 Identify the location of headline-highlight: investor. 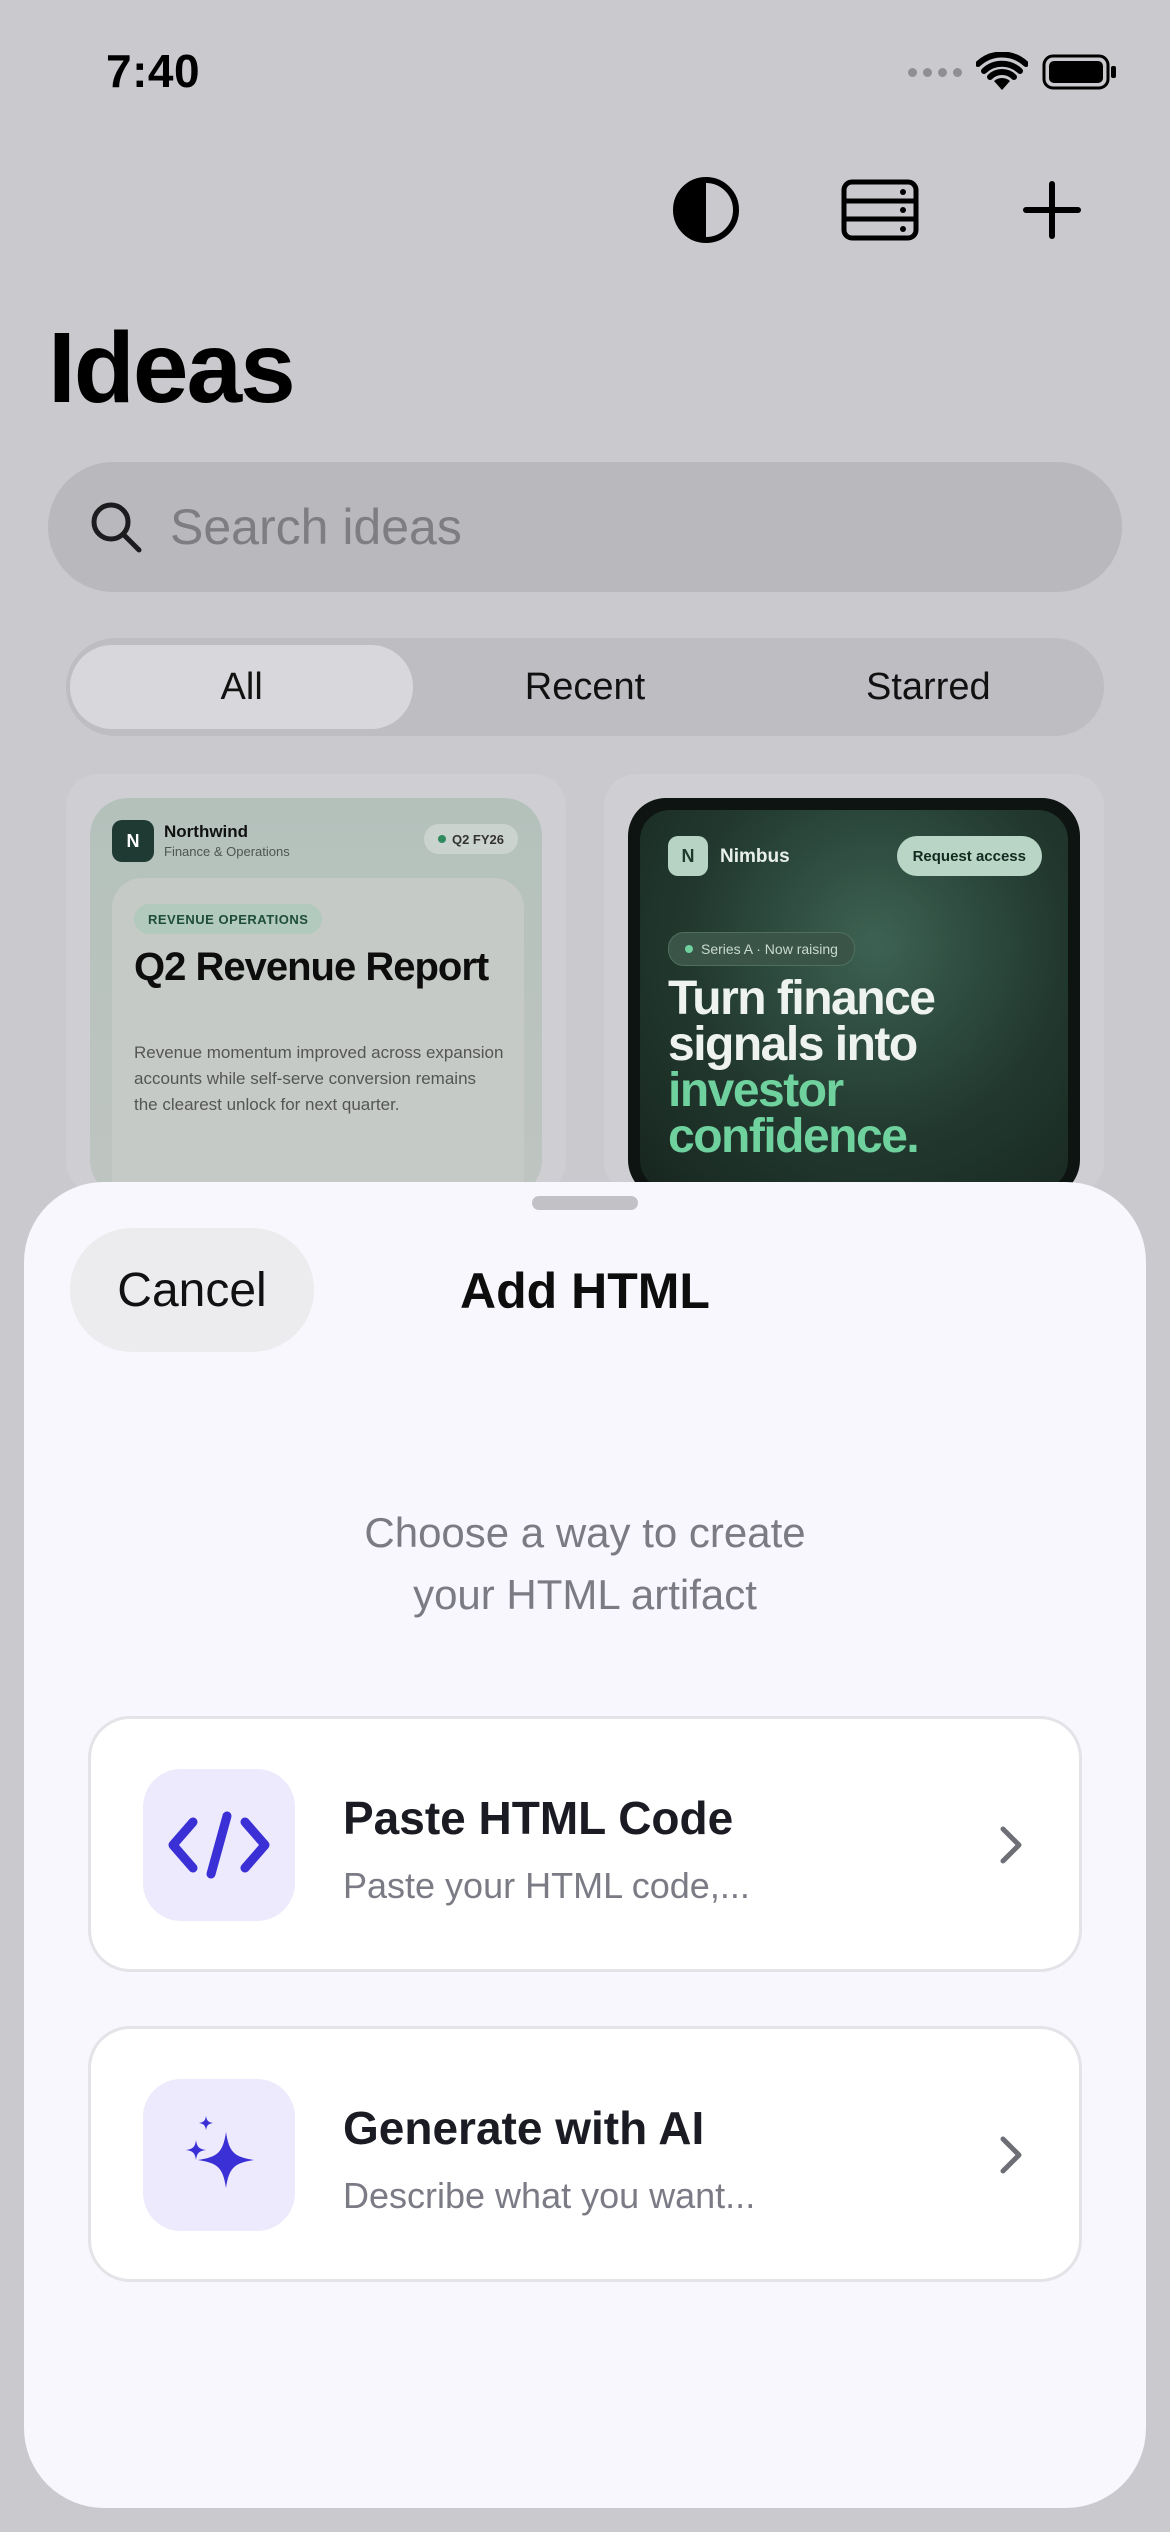
(756, 1090).